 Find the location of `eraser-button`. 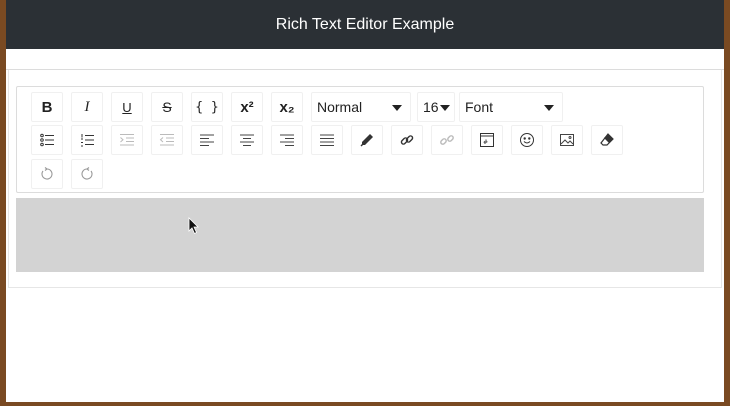

eraser-button is located at coordinates (607, 140).